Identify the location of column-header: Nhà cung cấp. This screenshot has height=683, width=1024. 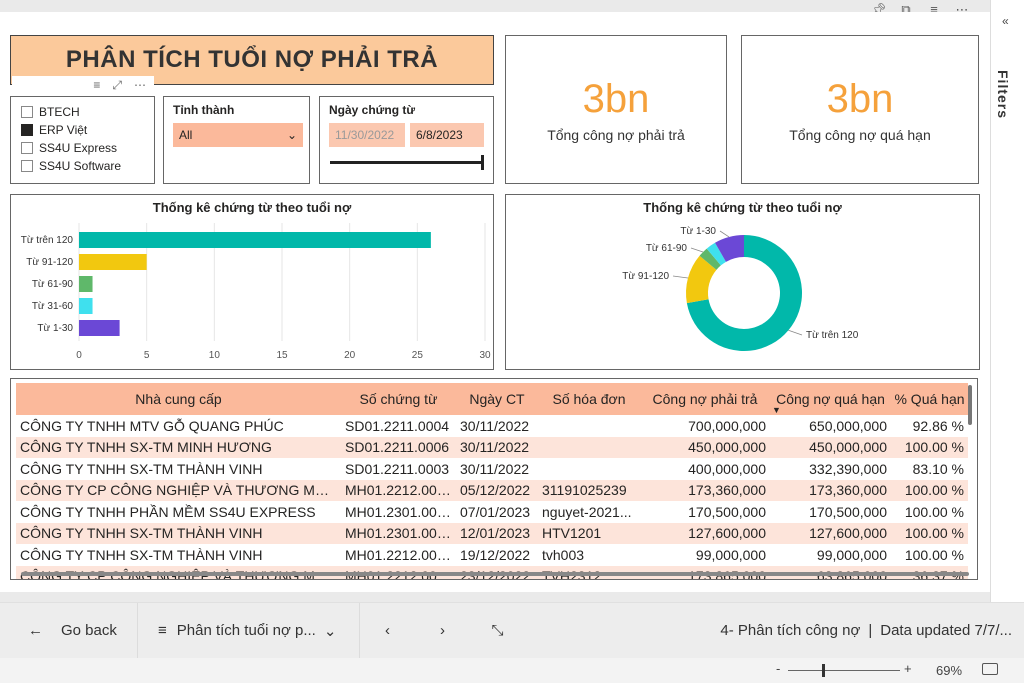
(178, 399).